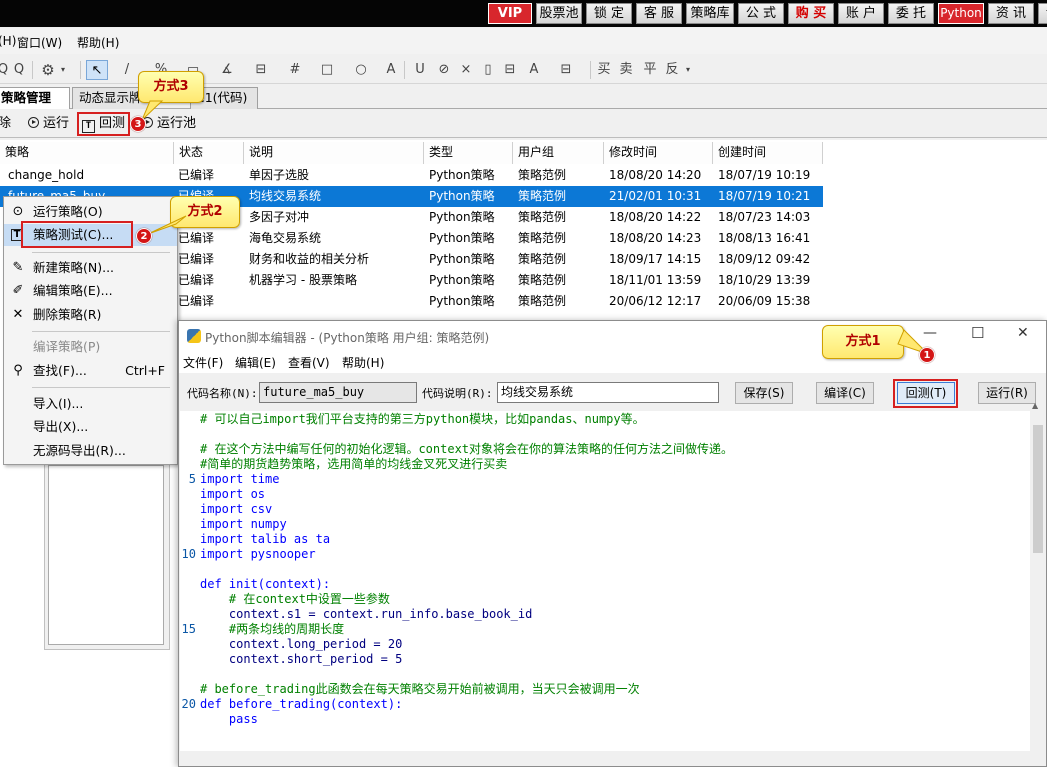 Image resolution: width=1047 pixels, height=767 pixels. I want to click on lock-icon: ⊟, so click(510, 70).